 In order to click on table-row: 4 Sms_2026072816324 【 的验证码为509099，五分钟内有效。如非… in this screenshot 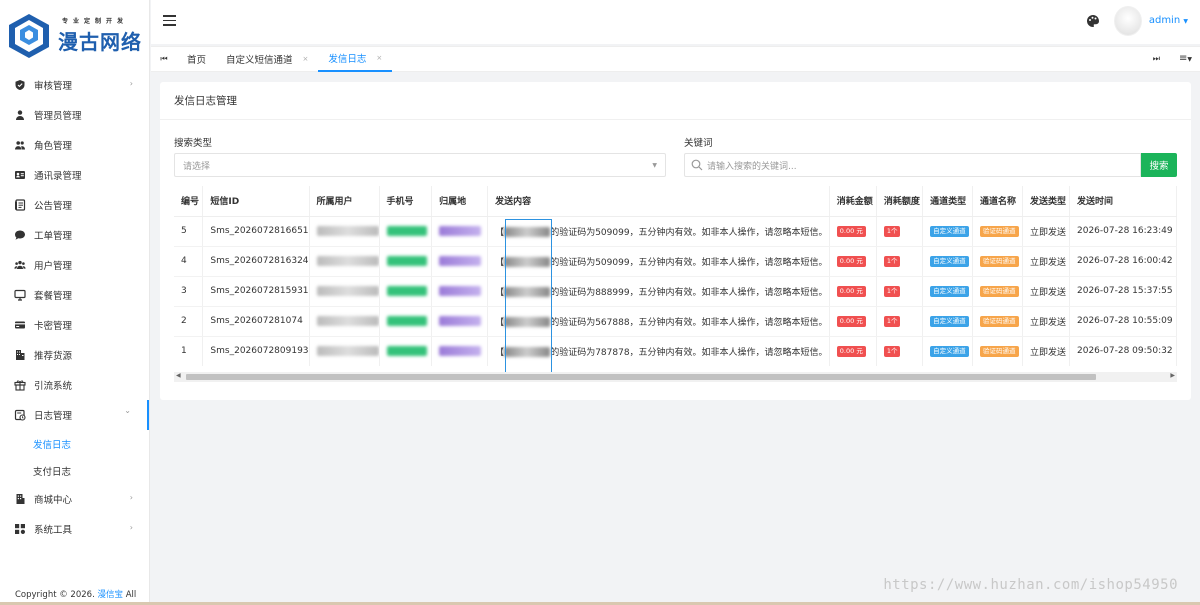, I will do `click(675, 261)`.